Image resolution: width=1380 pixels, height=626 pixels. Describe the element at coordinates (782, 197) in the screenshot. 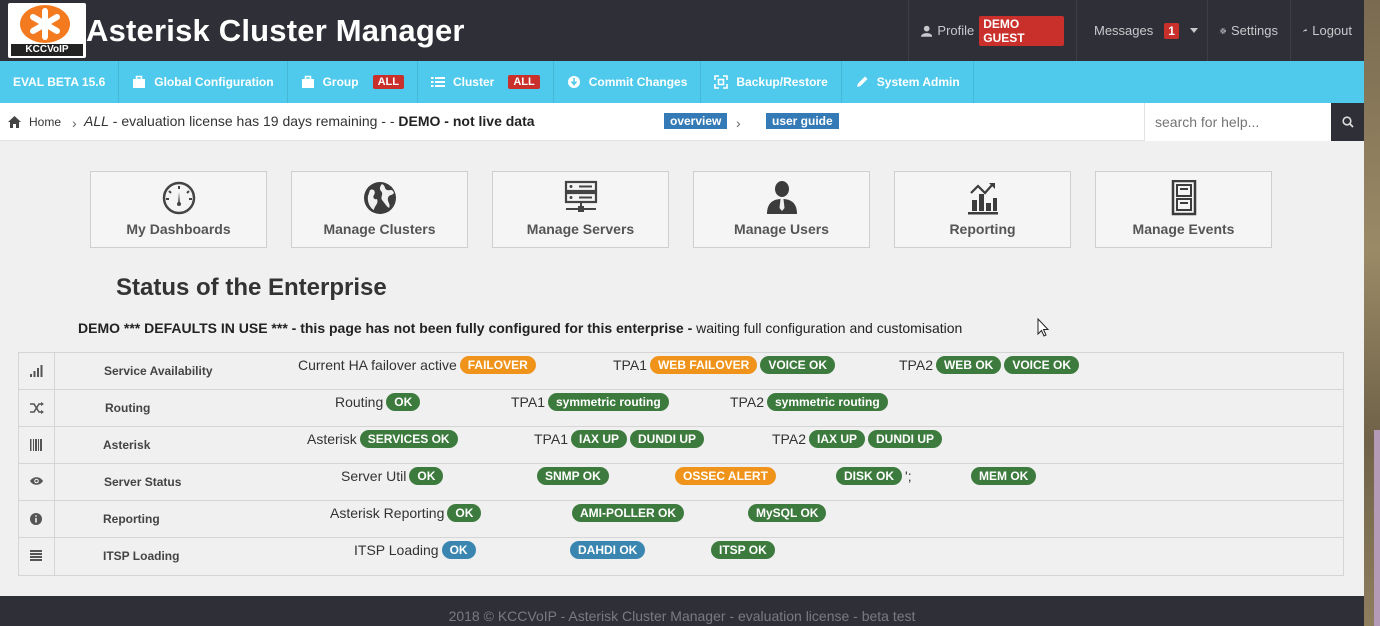

I see `user-tie-icon` at that location.